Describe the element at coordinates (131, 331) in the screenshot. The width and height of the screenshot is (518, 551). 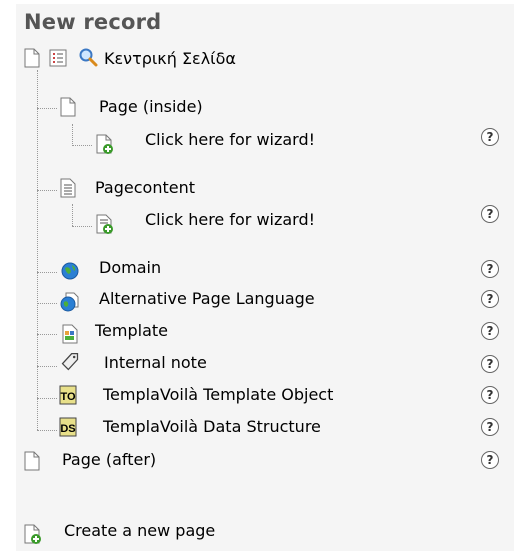
I see `template-label: Template` at that location.